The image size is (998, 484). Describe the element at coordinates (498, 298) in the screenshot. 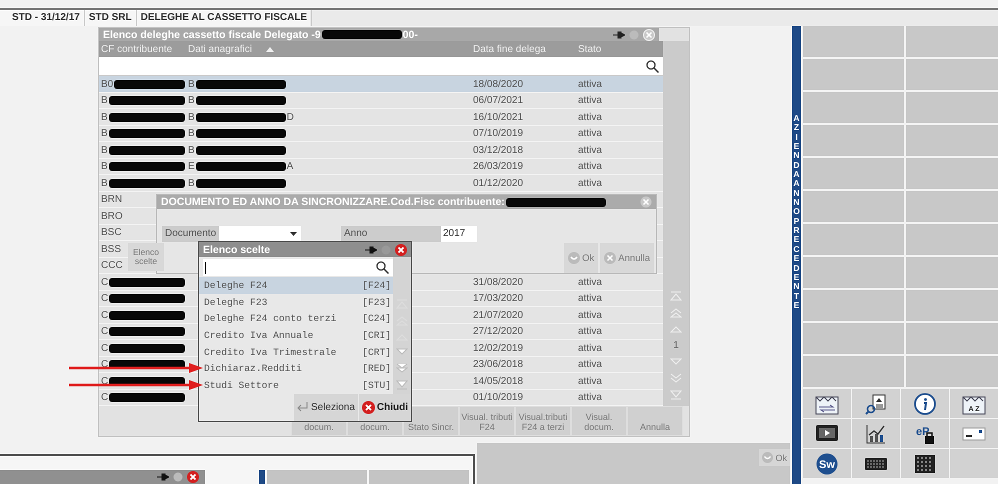

I see `table-cell: 17/03/2020` at that location.